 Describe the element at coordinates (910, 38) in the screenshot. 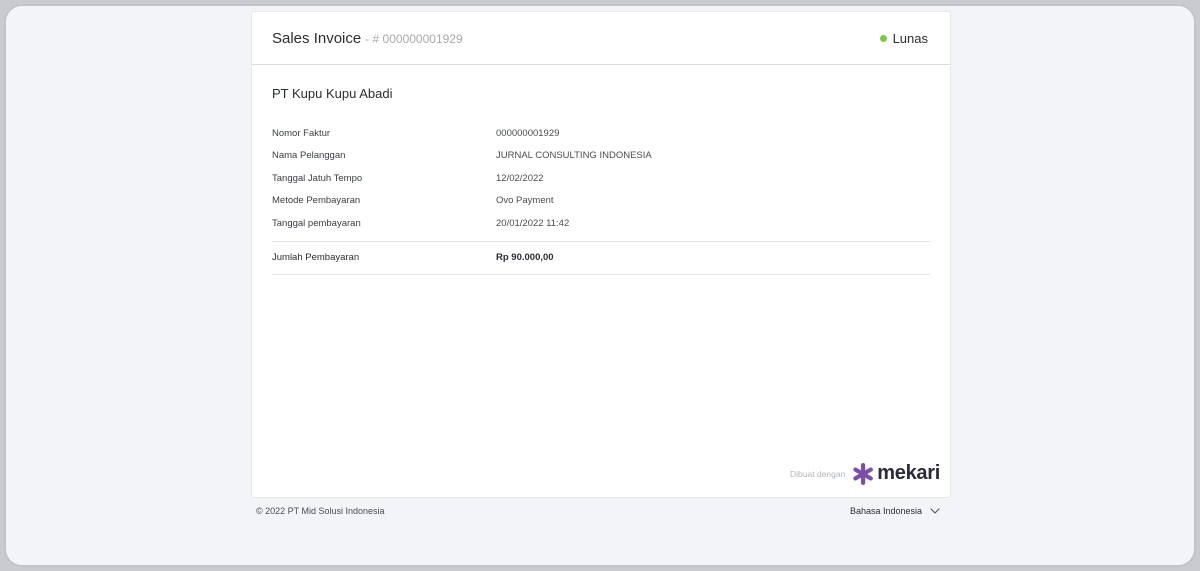

I see `status-label: Lunas` at that location.